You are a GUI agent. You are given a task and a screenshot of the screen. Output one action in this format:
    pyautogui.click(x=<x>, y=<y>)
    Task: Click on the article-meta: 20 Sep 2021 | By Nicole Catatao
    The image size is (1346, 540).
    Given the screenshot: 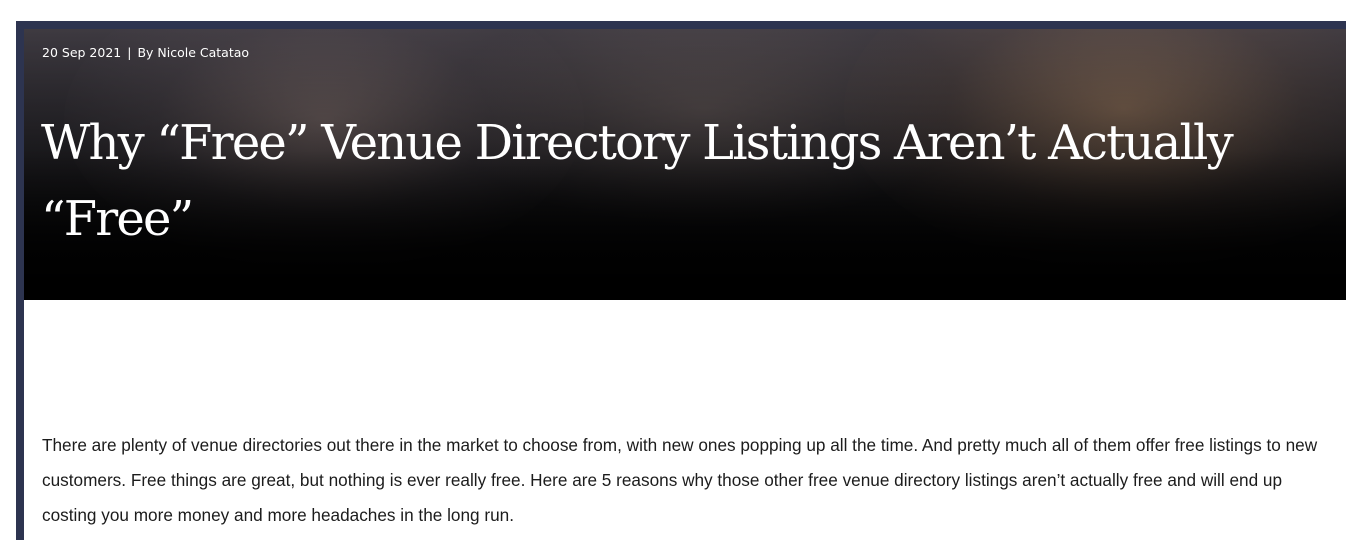 What is the action you would take?
    pyautogui.click(x=145, y=52)
    